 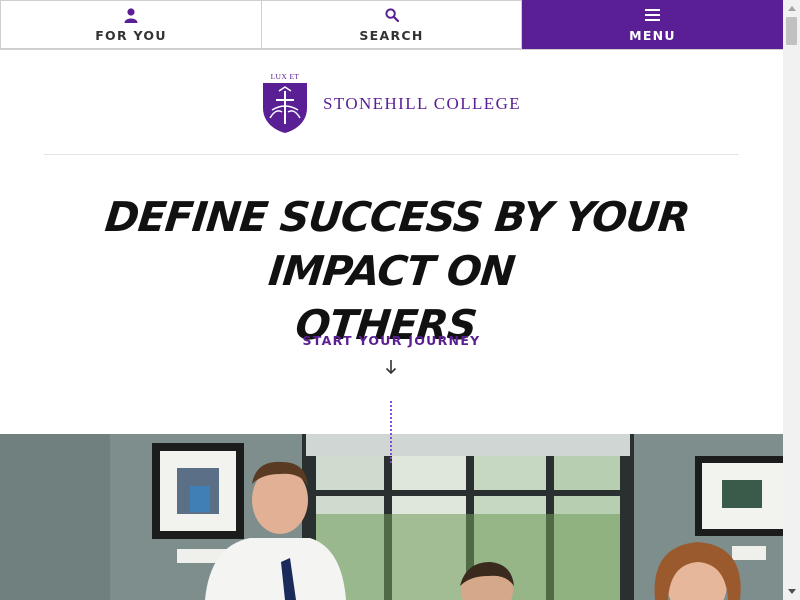 I want to click on for-you-button: FOR YOU, so click(x=130, y=24).